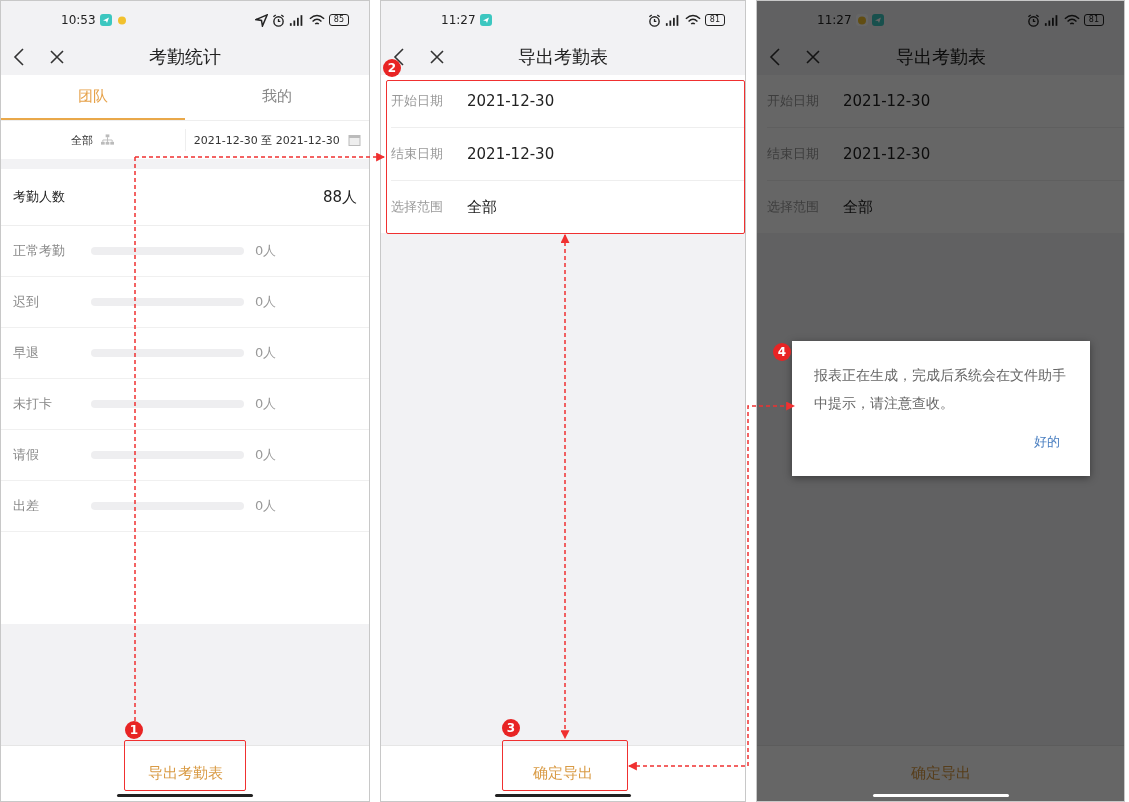 Image resolution: width=1129 pixels, height=802 pixels. I want to click on back-icon, so click(19, 57).